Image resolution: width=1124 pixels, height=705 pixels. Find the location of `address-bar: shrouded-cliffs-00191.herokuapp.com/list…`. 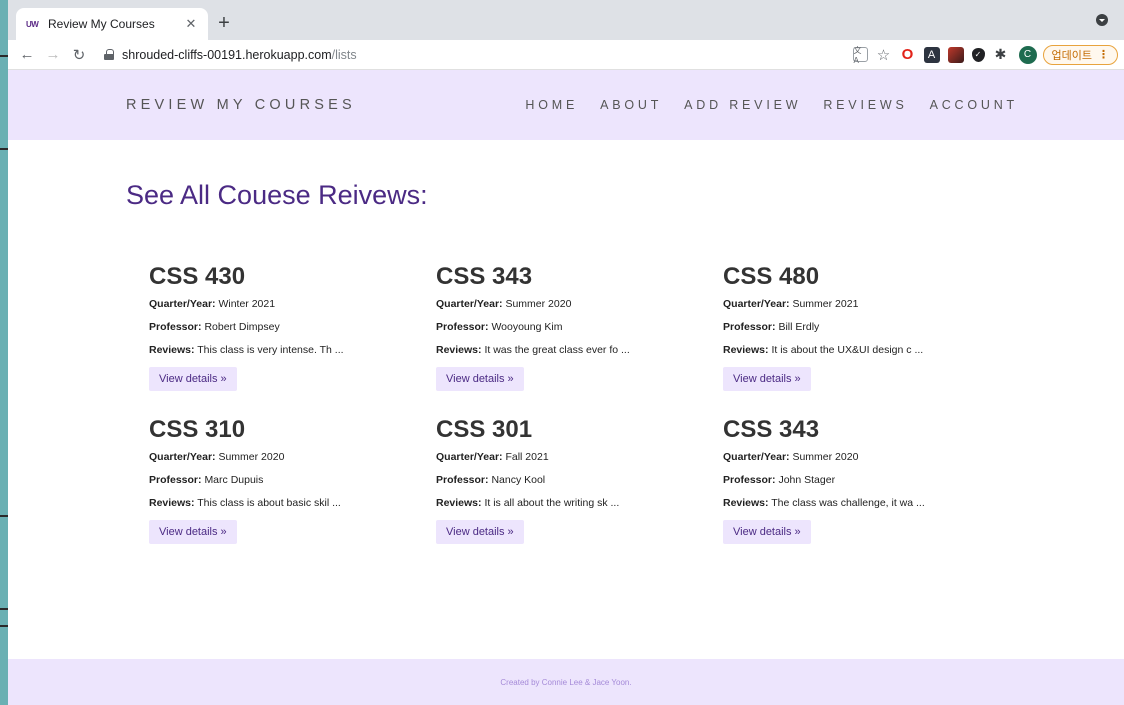

address-bar: shrouded-cliffs-00191.herokuapp.com/list… is located at coordinates (474, 55).